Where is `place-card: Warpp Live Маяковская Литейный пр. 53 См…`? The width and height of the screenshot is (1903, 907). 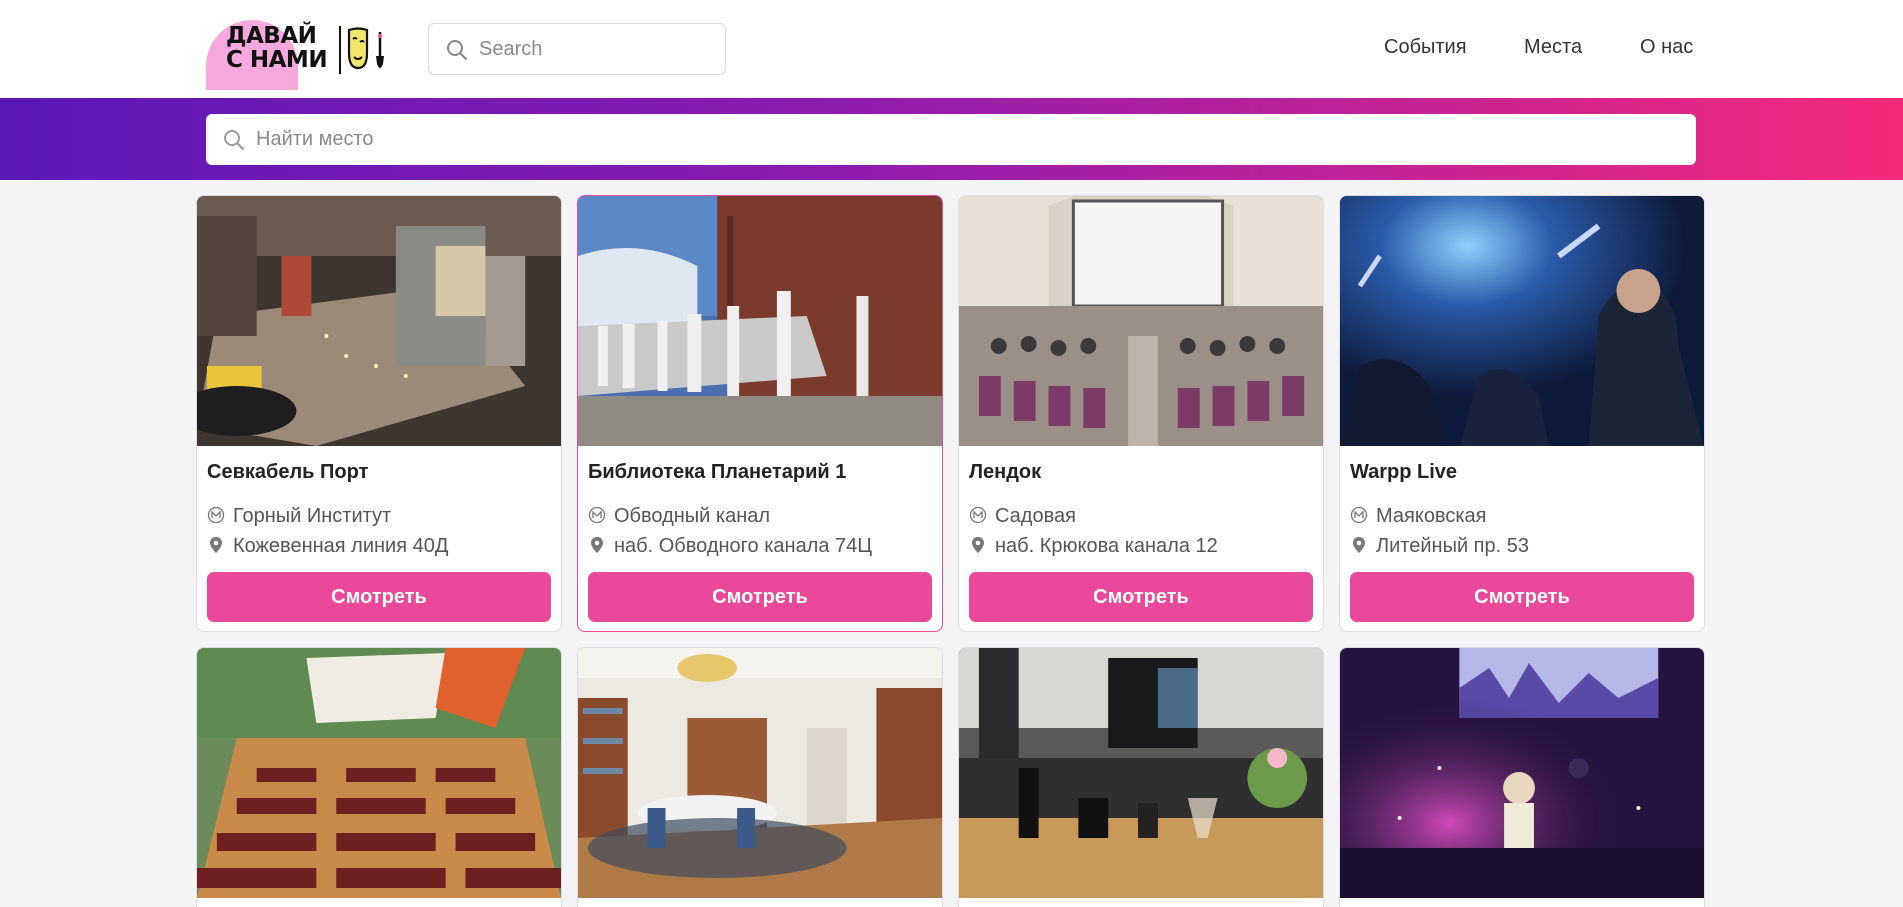 place-card: Warpp Live Маяковская Литейный пр. 53 См… is located at coordinates (1522, 413).